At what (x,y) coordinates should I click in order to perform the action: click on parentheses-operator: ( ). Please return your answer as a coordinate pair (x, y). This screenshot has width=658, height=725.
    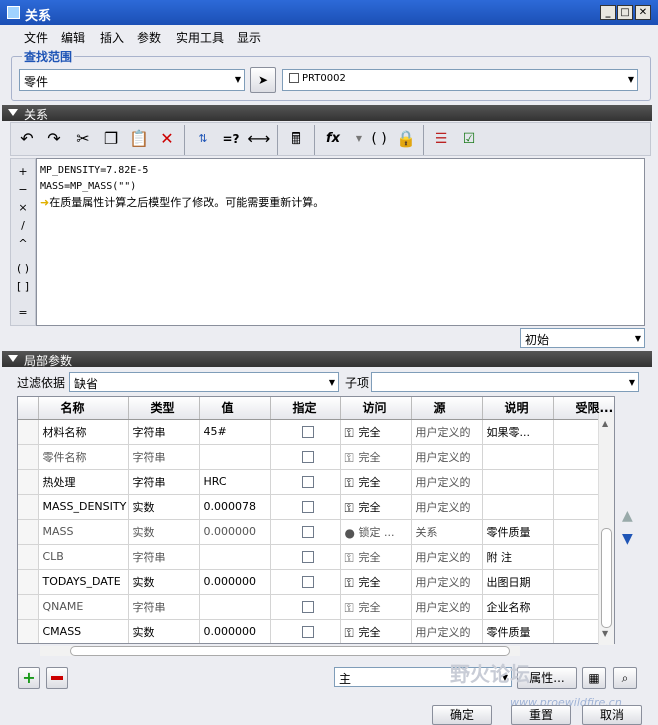
    Looking at the image, I should click on (23, 268).